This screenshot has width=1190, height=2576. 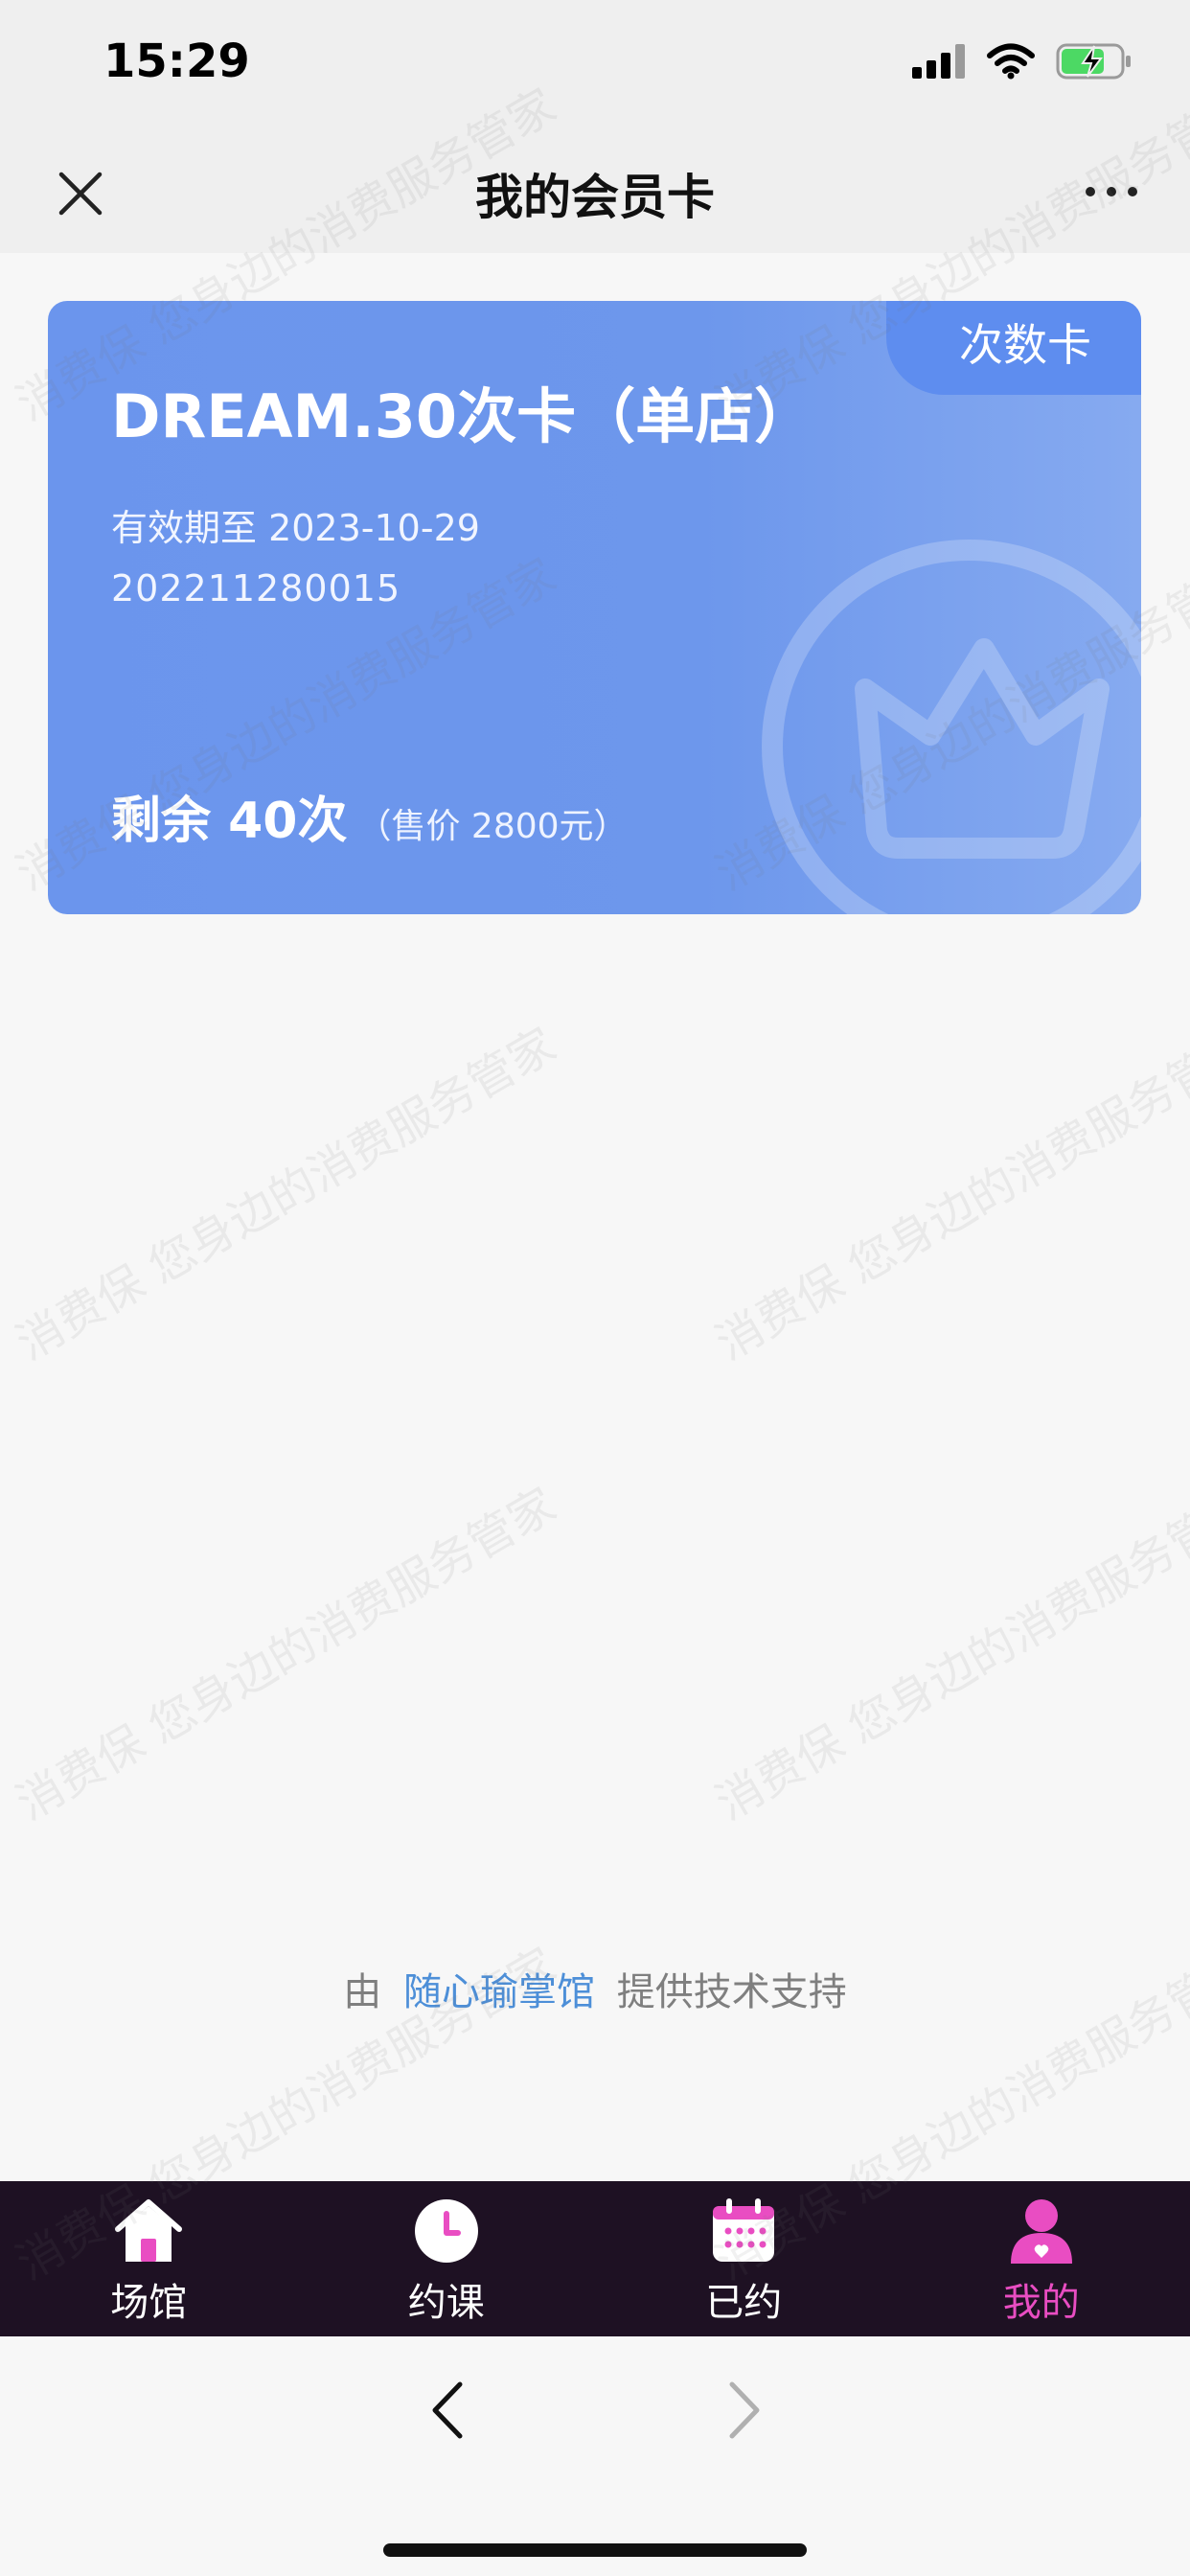 I want to click on home-indicator, so click(x=595, y=2550).